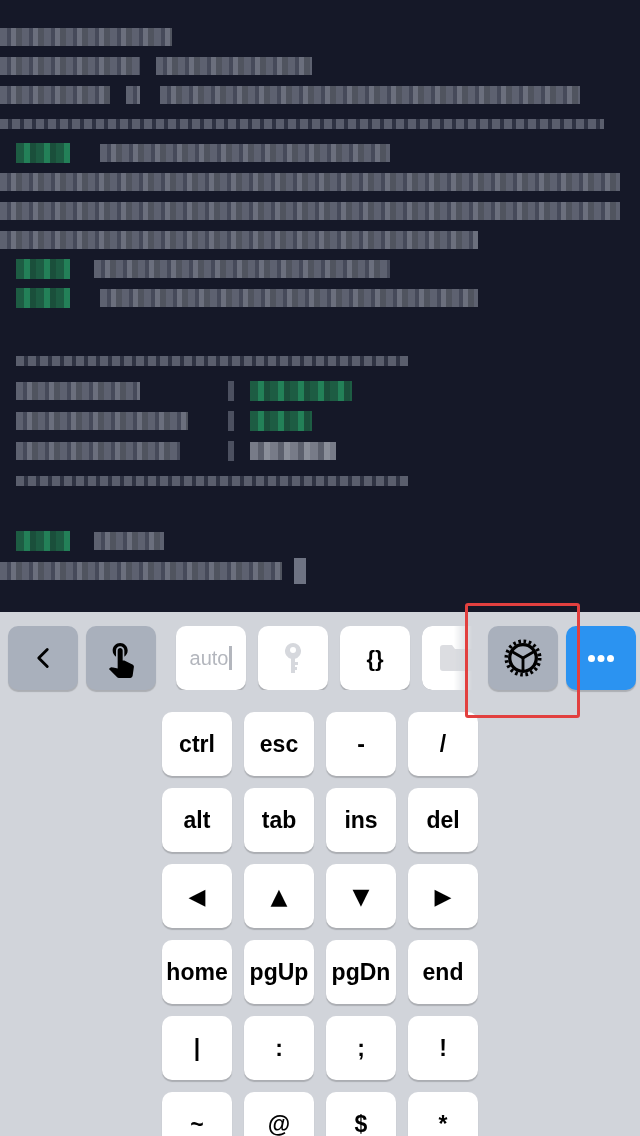 The image size is (640, 1136). I want to click on keyboard-key: ▲, so click(279, 896).